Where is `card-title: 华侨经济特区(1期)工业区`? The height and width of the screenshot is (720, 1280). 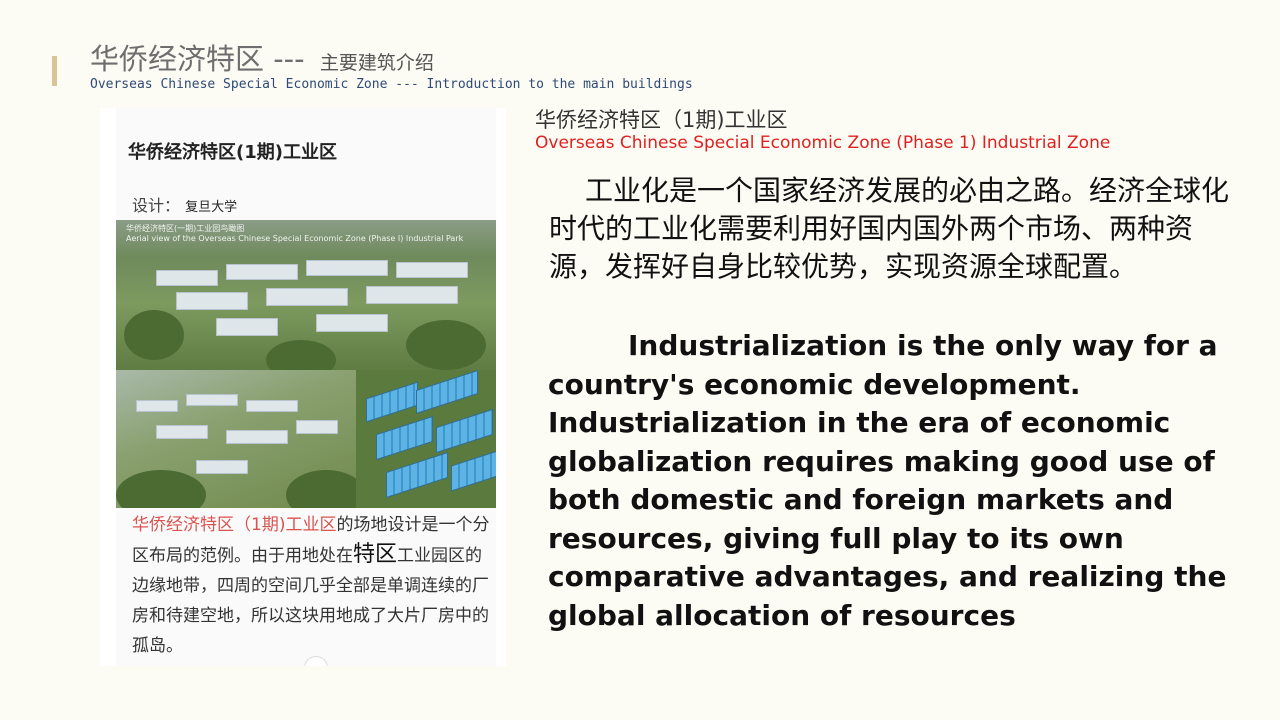 card-title: 华侨经济特区(1期)工业区 is located at coordinates (232, 152).